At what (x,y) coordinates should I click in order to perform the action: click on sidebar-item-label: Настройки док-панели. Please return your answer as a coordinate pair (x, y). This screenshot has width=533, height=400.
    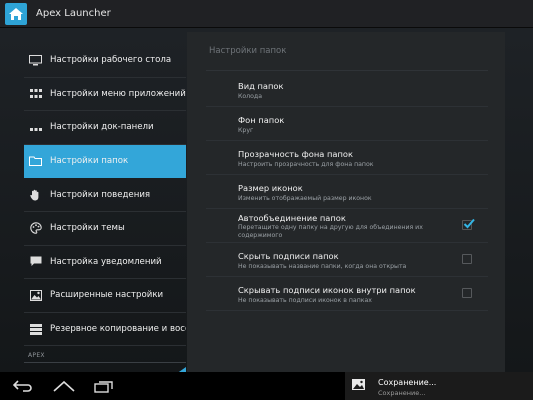
    Looking at the image, I should click on (102, 127).